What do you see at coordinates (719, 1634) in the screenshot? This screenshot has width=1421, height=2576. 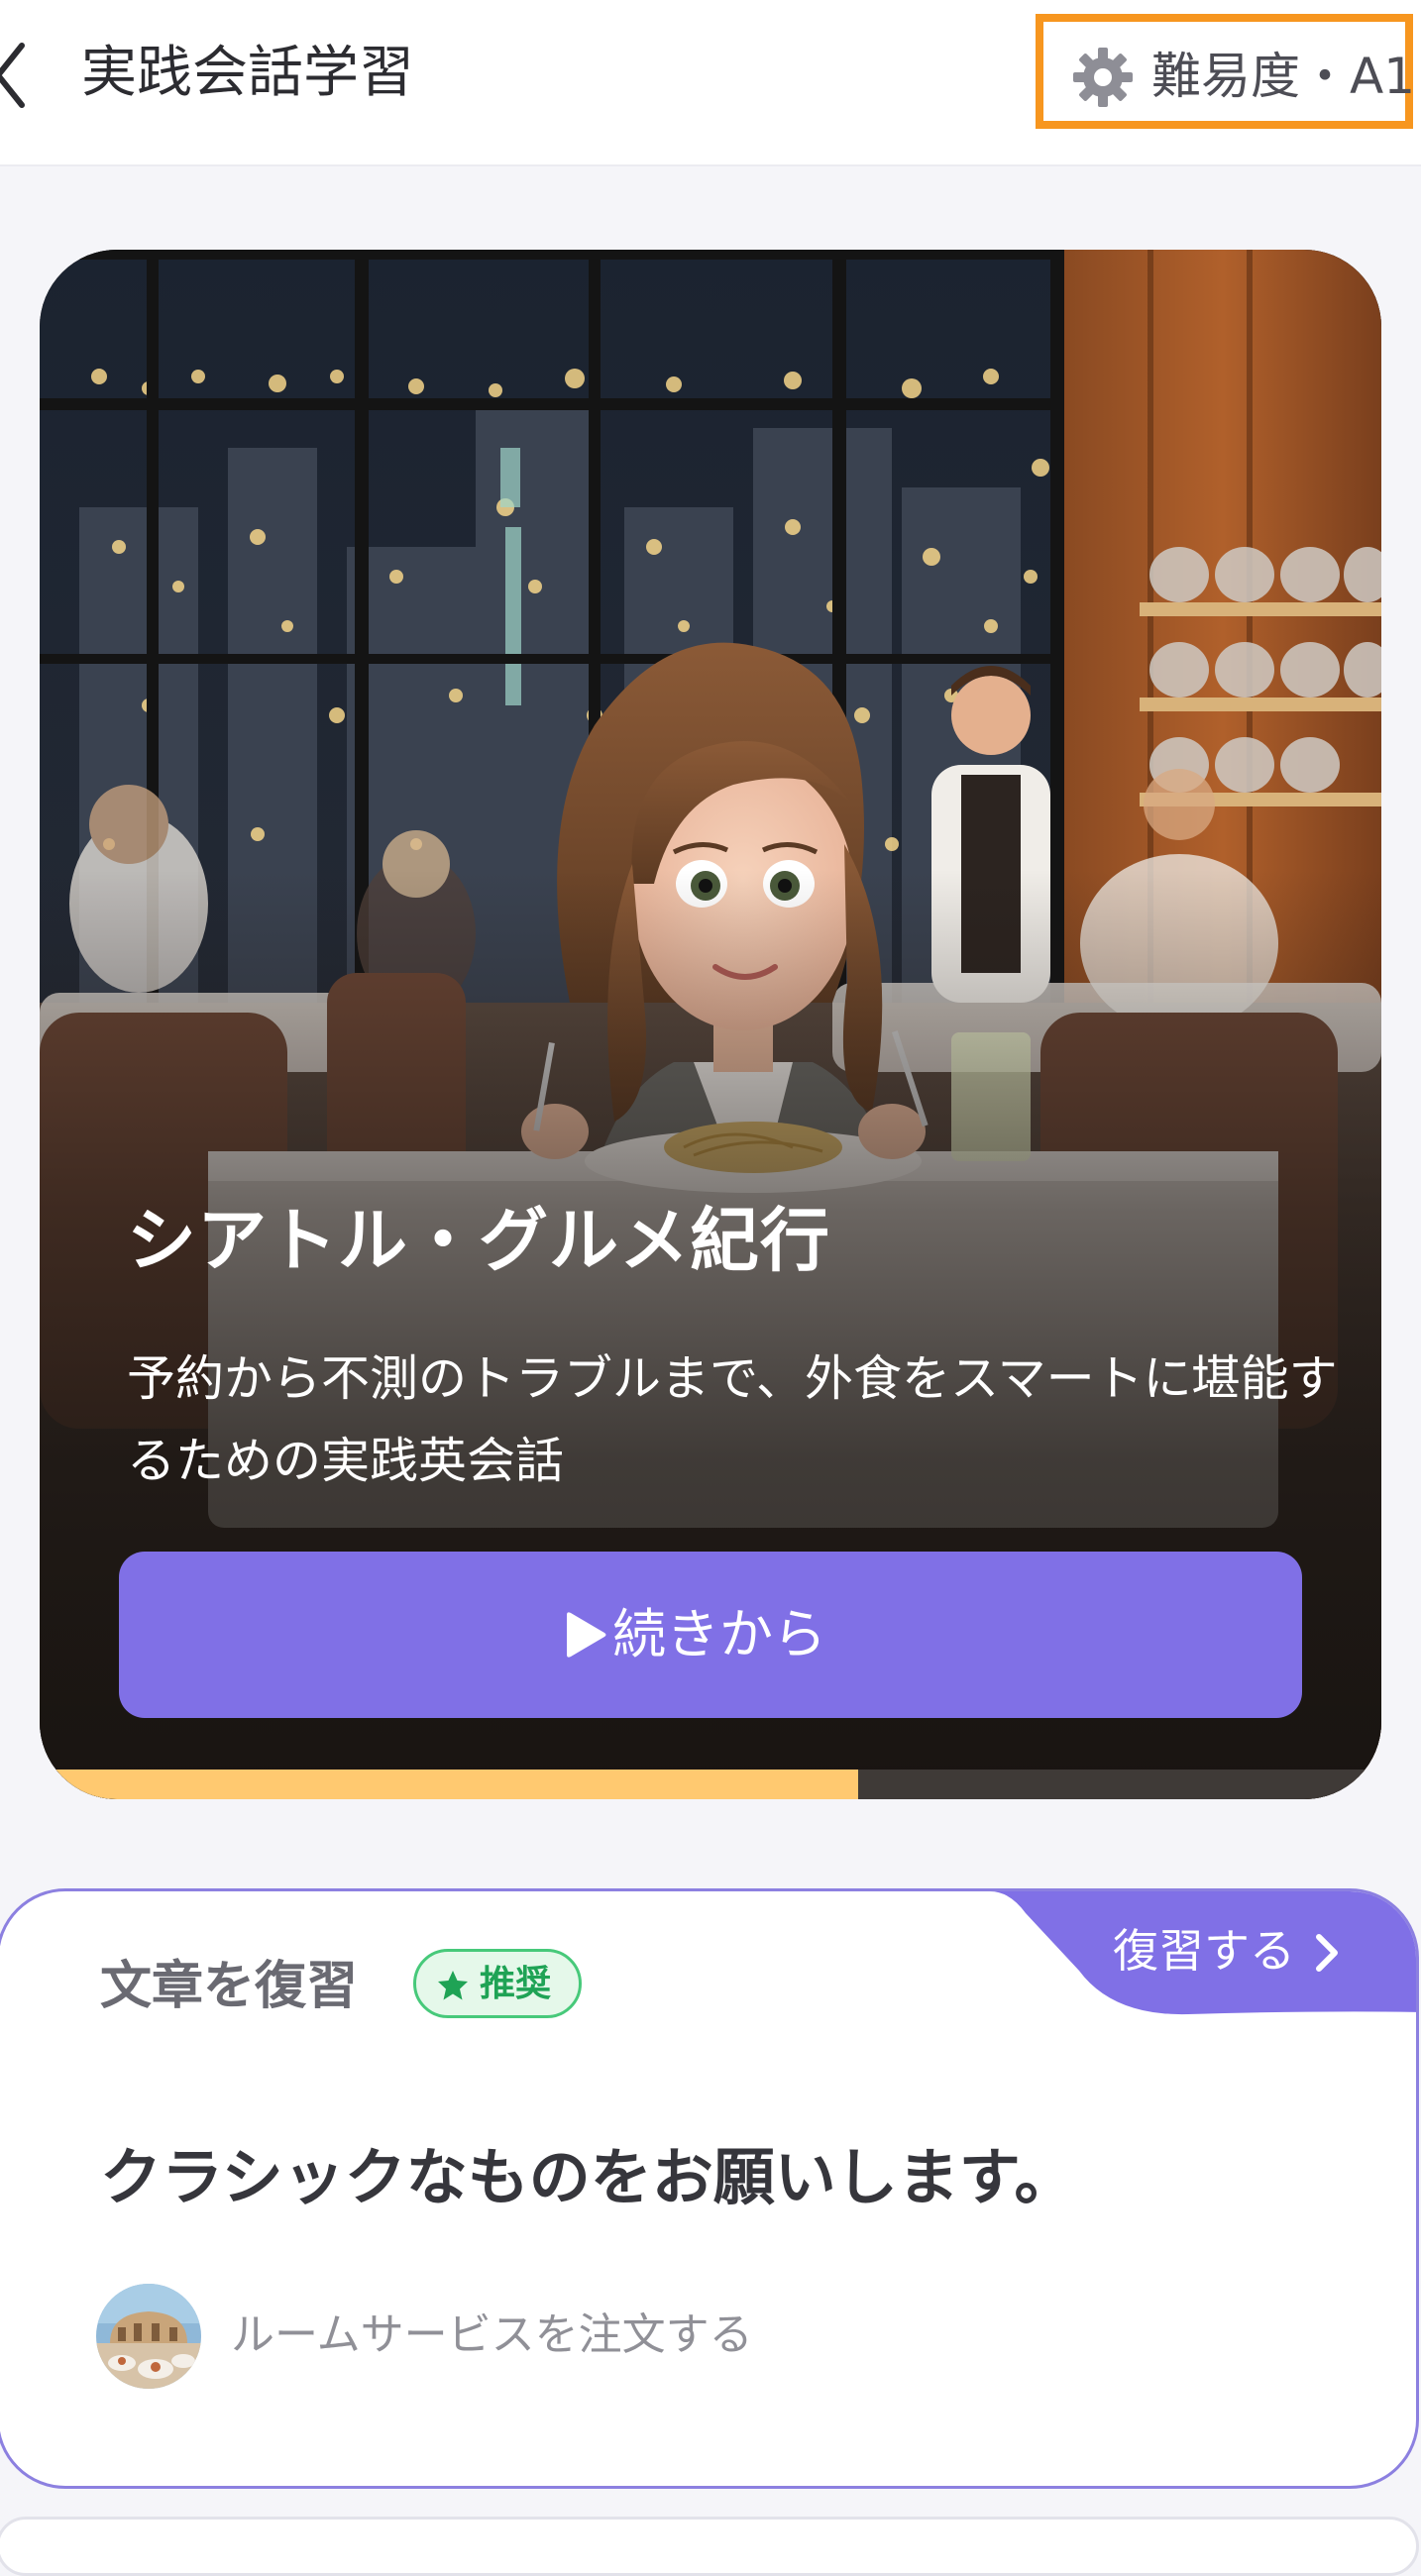 I see `continue-label: 続きから` at bounding box center [719, 1634].